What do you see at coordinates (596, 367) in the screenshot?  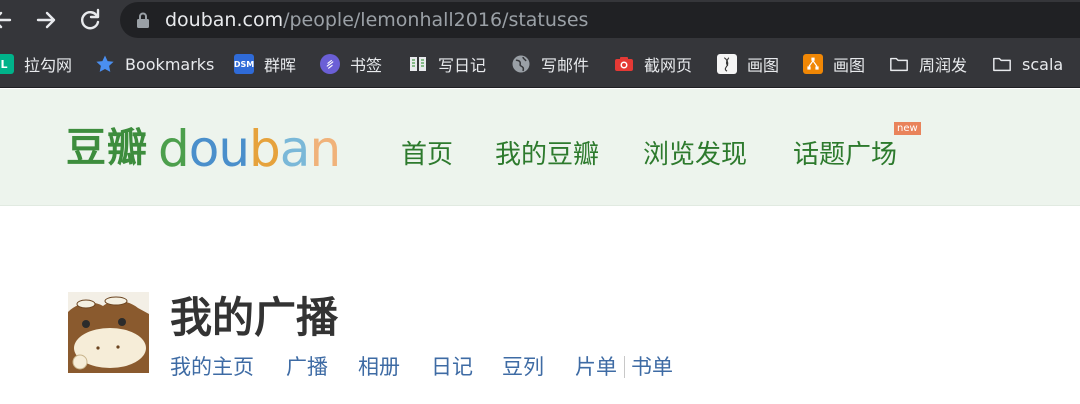 I see `link-movie-lists: 片单` at bounding box center [596, 367].